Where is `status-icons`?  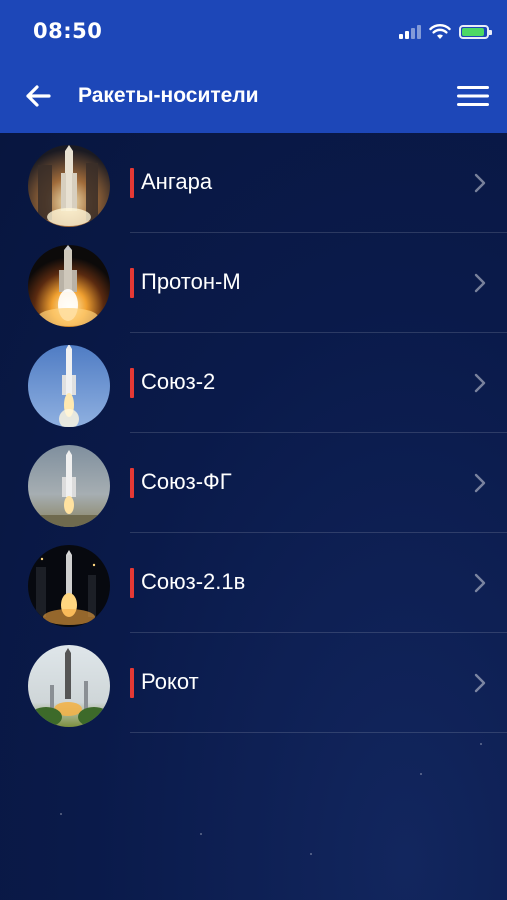
status-icons is located at coordinates (445, 32).